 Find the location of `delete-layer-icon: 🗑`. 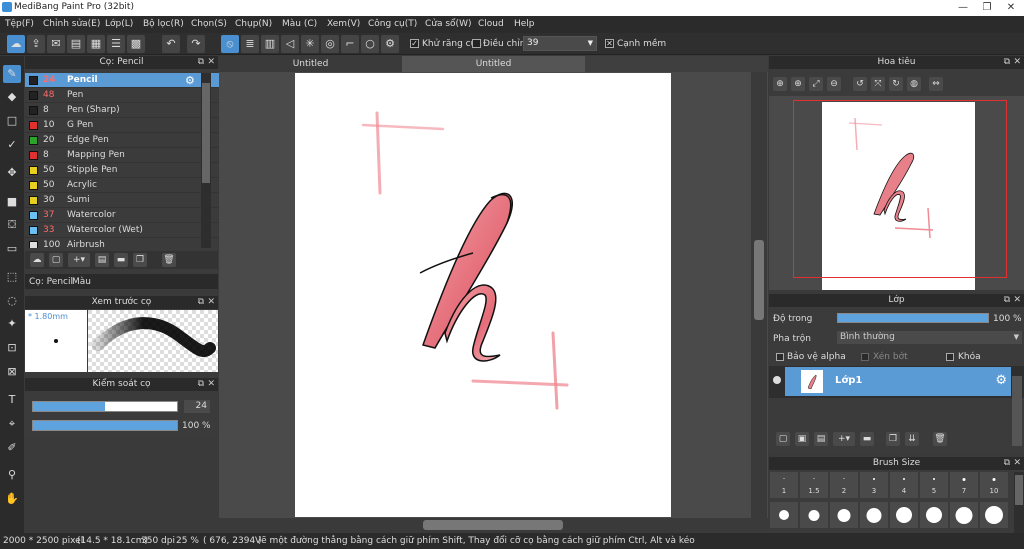

delete-layer-icon: 🗑 is located at coordinates (940, 439).